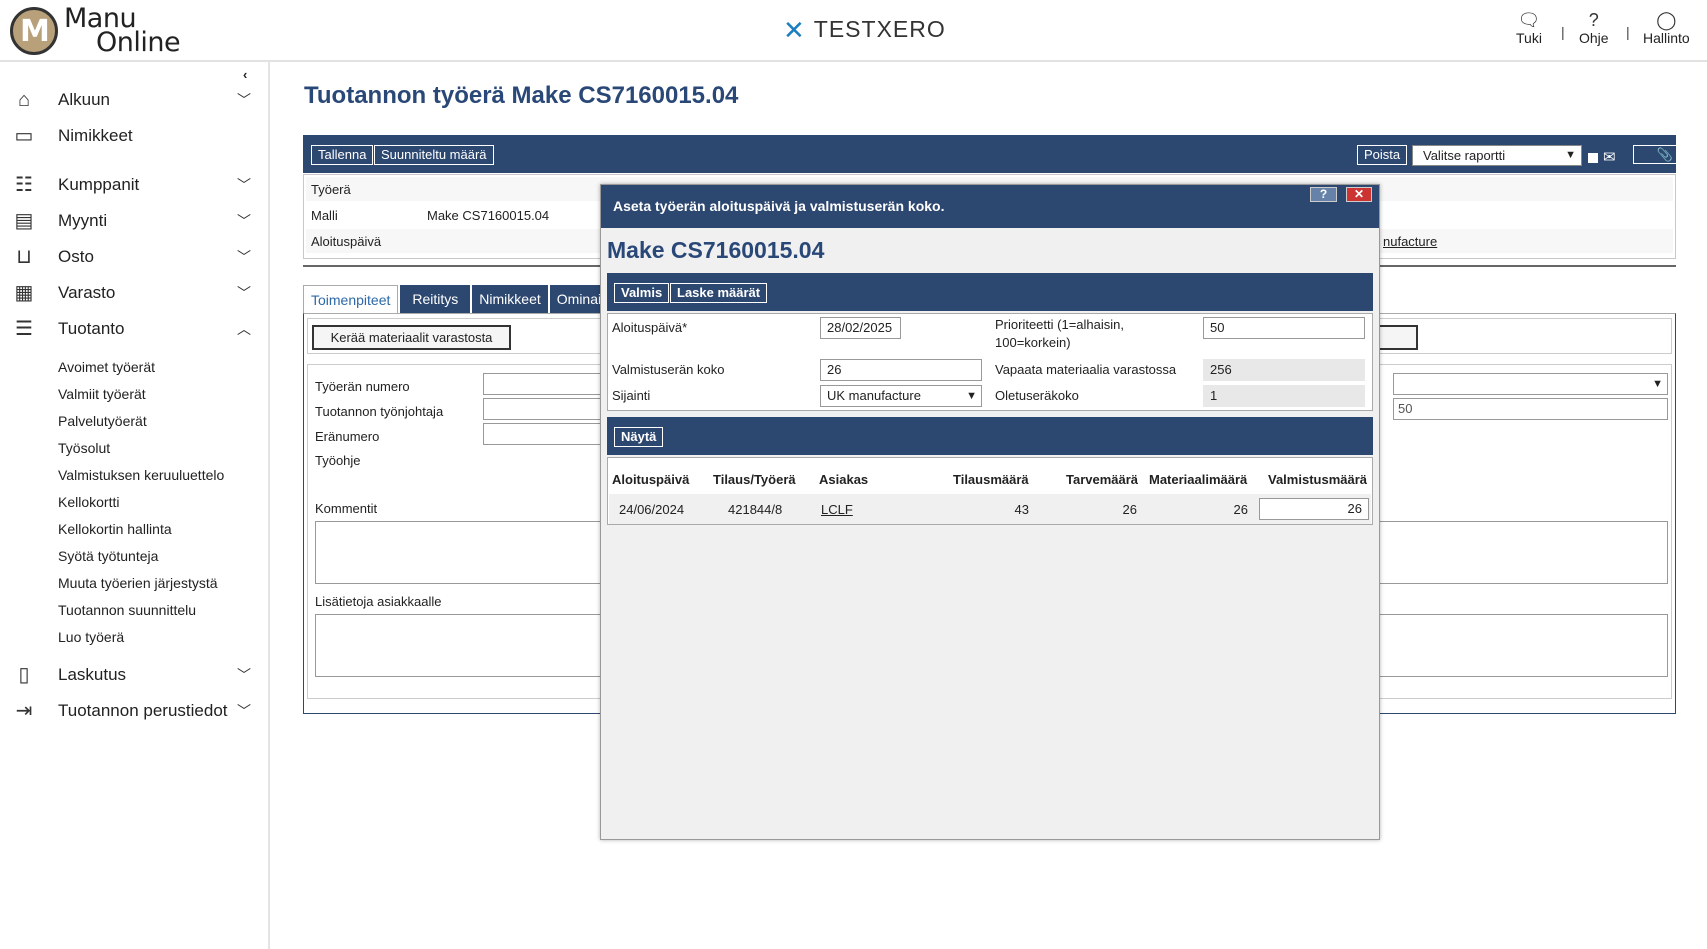 Image resolution: width=1707 pixels, height=949 pixels. What do you see at coordinates (837, 509) in the screenshot?
I see `customer-link: LCLF` at bounding box center [837, 509].